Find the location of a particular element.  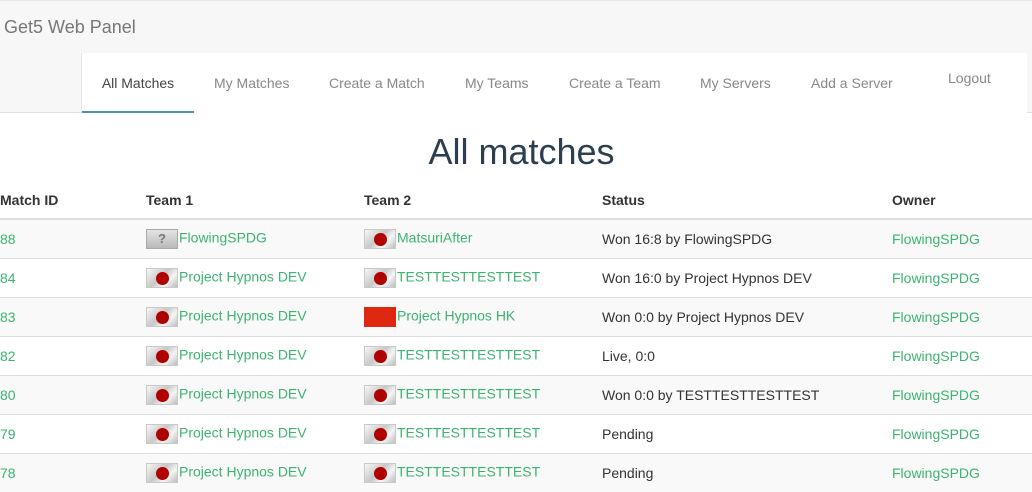

cell-match-id: 78 is located at coordinates (67, 472).